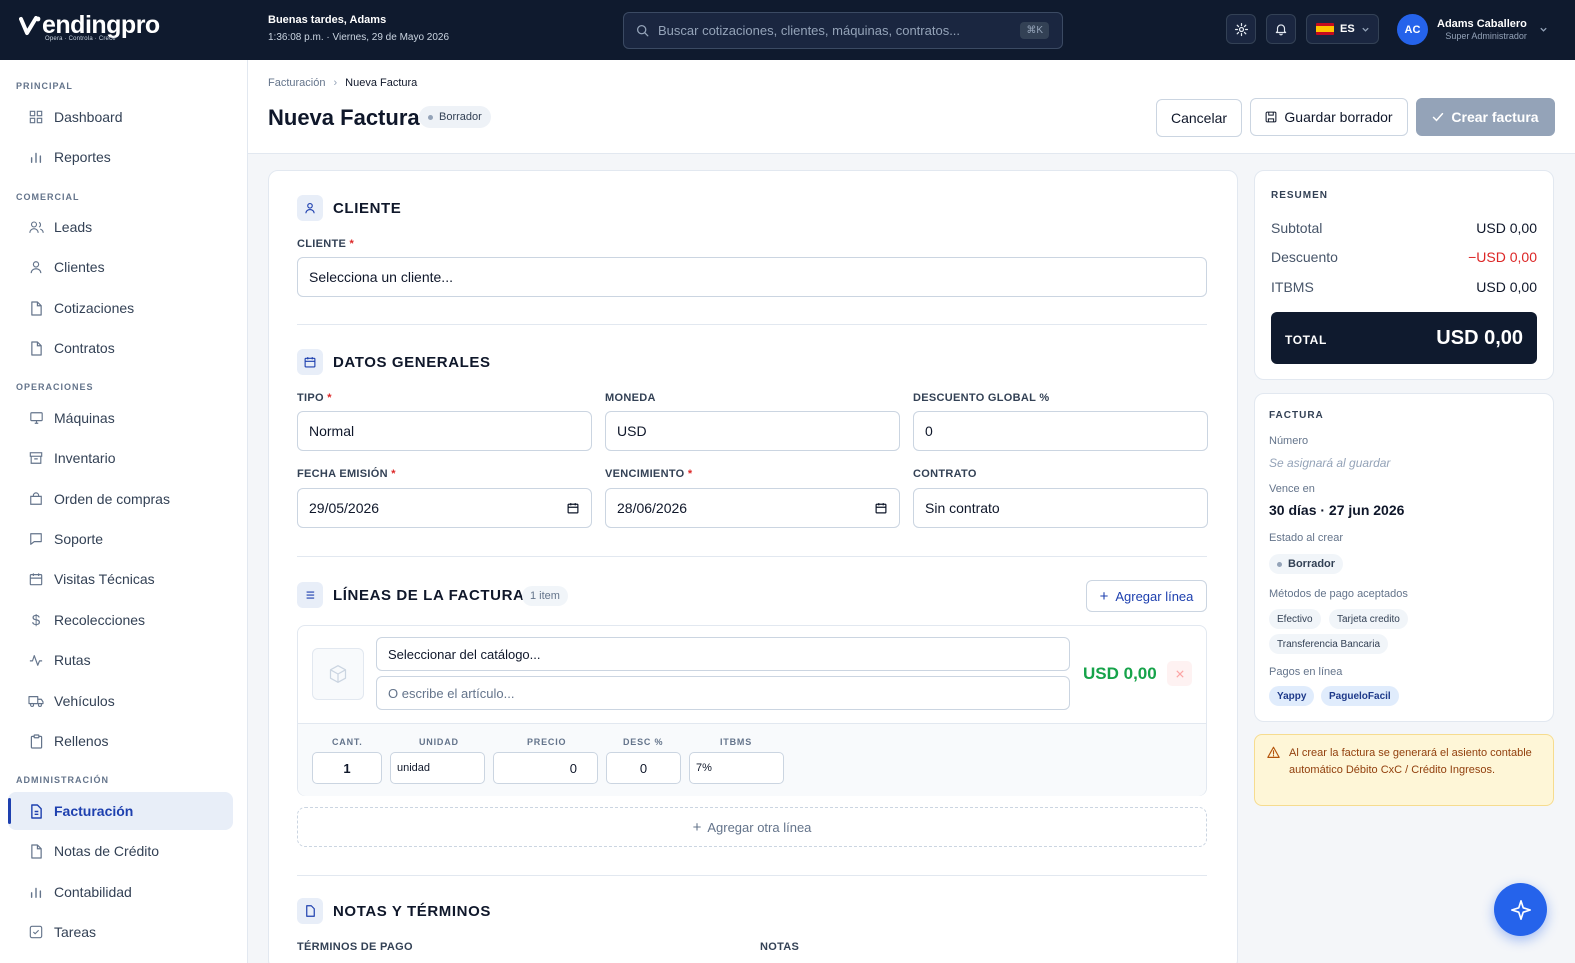 The height and width of the screenshot is (963, 1575). I want to click on sidebar-item-rellenos: Rellenos, so click(120, 741).